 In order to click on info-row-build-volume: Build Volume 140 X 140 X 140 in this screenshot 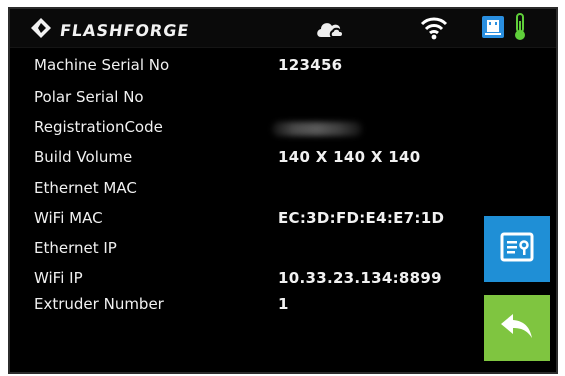, I will do `click(245, 161)`.